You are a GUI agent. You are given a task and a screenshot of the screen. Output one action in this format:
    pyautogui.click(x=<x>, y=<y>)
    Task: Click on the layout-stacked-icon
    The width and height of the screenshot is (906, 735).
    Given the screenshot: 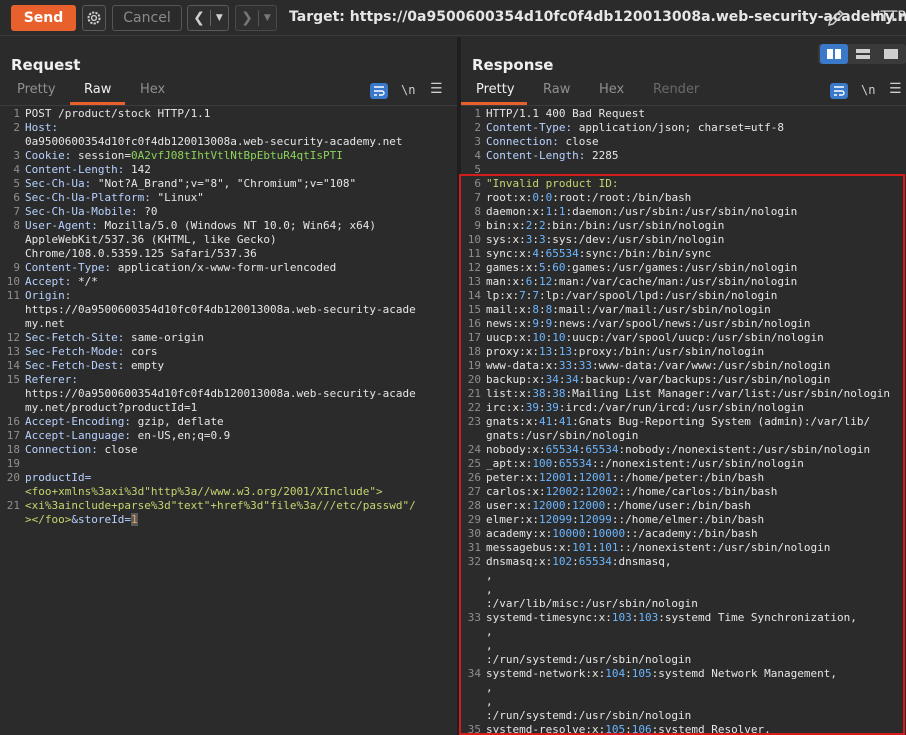 What is the action you would take?
    pyautogui.click(x=863, y=54)
    